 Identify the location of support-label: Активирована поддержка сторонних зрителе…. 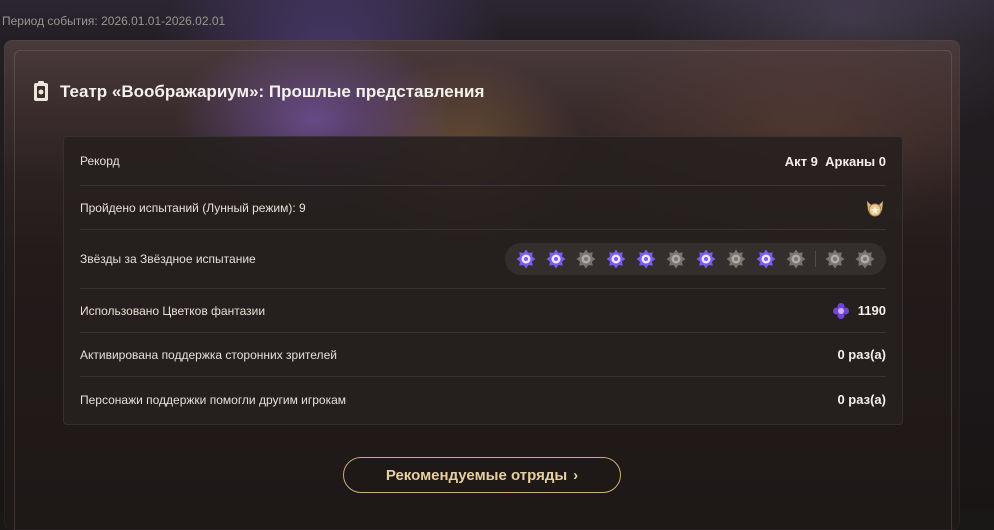
(208, 354).